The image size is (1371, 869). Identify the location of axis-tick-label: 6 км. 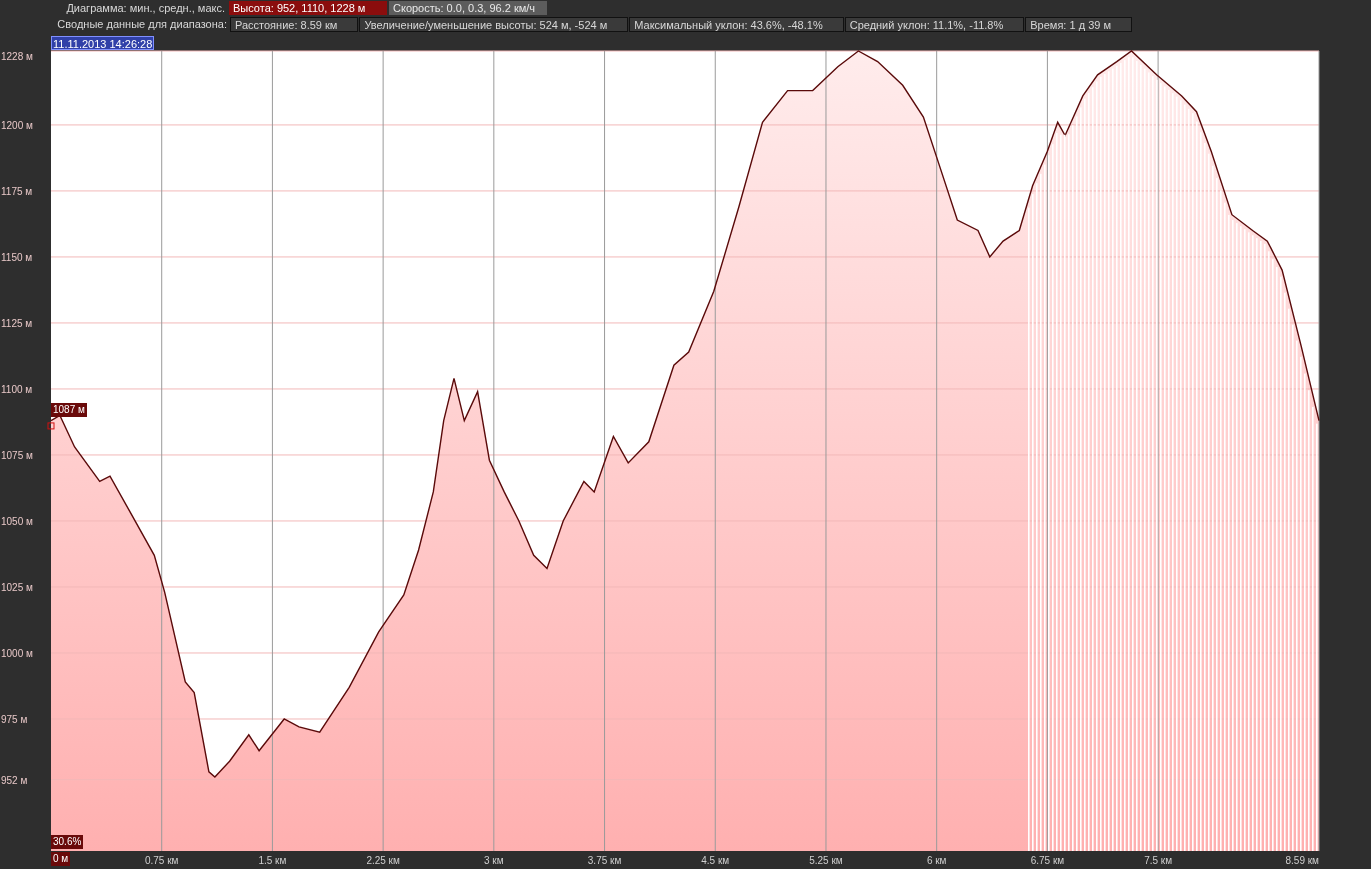
(936, 860).